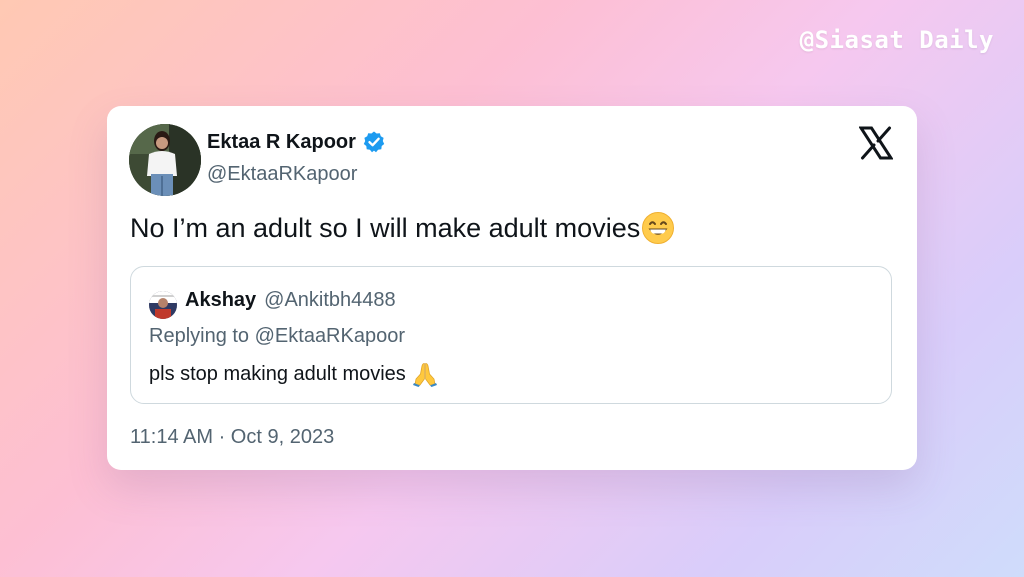  What do you see at coordinates (658, 228) in the screenshot?
I see `grinning-face-icon` at bounding box center [658, 228].